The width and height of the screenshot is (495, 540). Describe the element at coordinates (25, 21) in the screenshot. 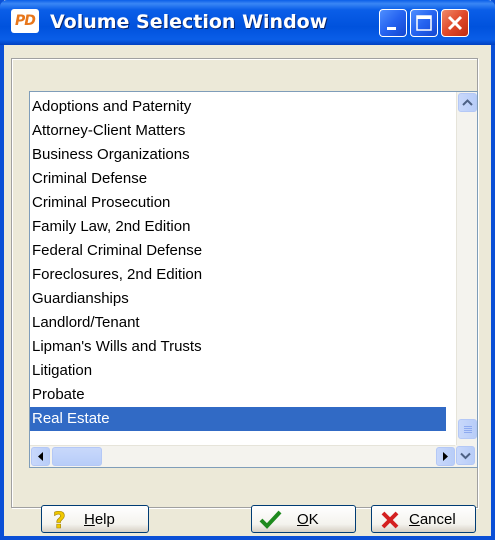

I see `app-logo-icon: PD` at that location.